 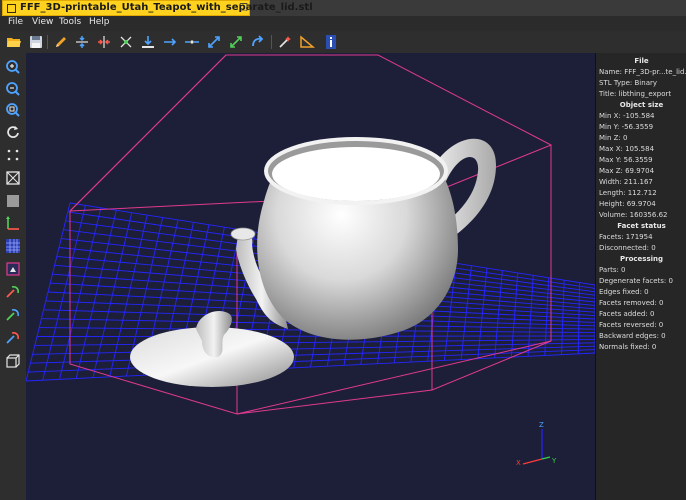 I want to click on fix-icon, so click(x=126, y=42).